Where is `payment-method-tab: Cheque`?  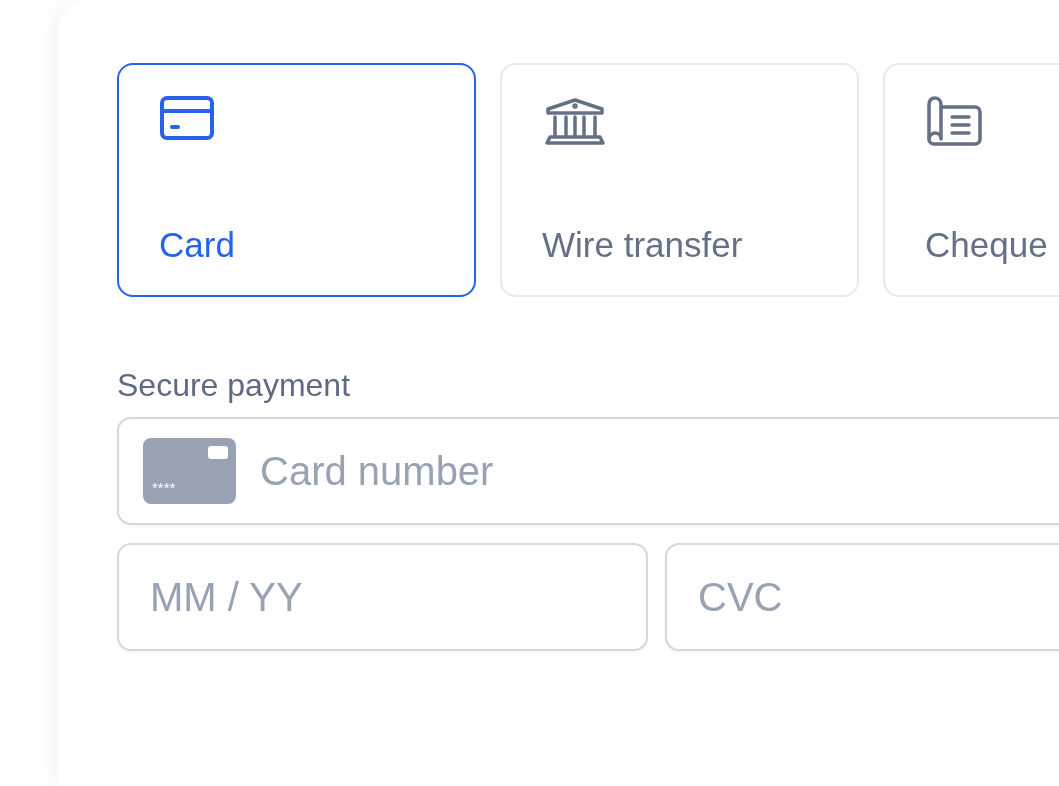
payment-method-tab: Cheque is located at coordinates (971, 180).